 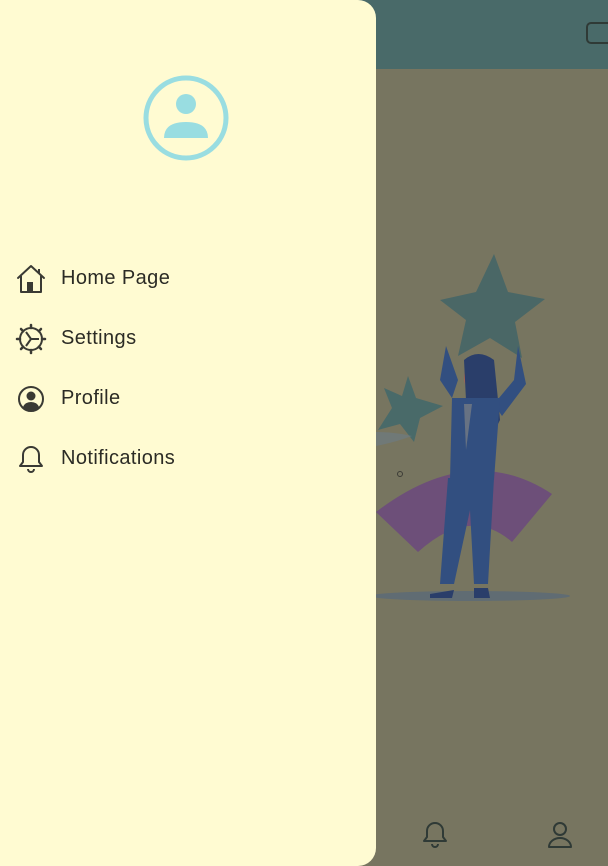 What do you see at coordinates (492, 306) in the screenshot?
I see `large-star` at bounding box center [492, 306].